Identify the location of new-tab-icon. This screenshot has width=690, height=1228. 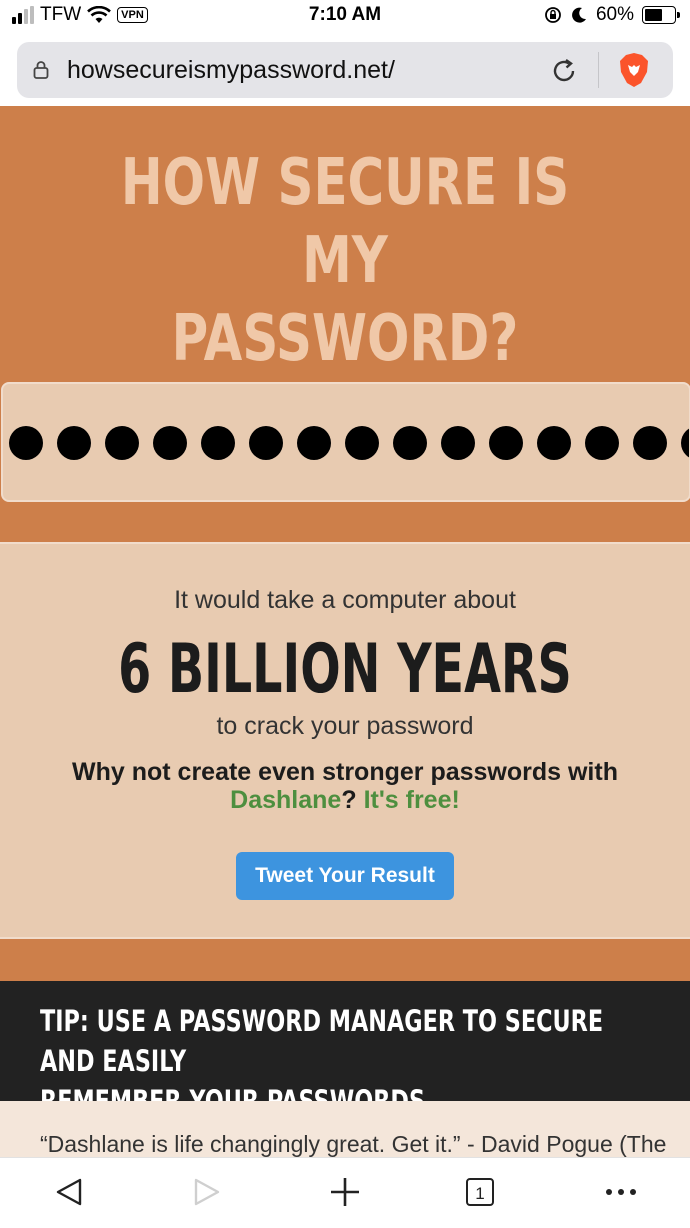
(345, 1192).